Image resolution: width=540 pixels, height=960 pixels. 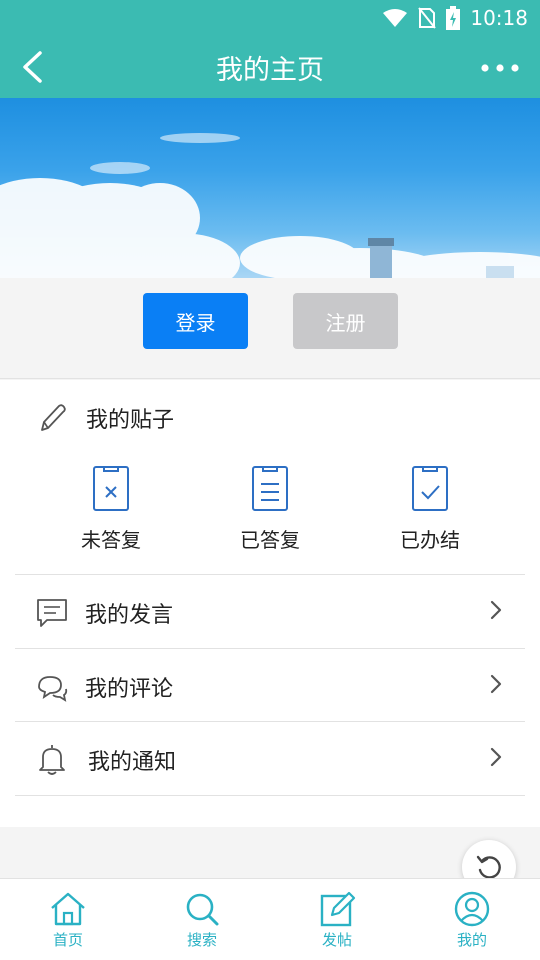 What do you see at coordinates (270, 70) in the screenshot?
I see `page-title: 我的主页` at bounding box center [270, 70].